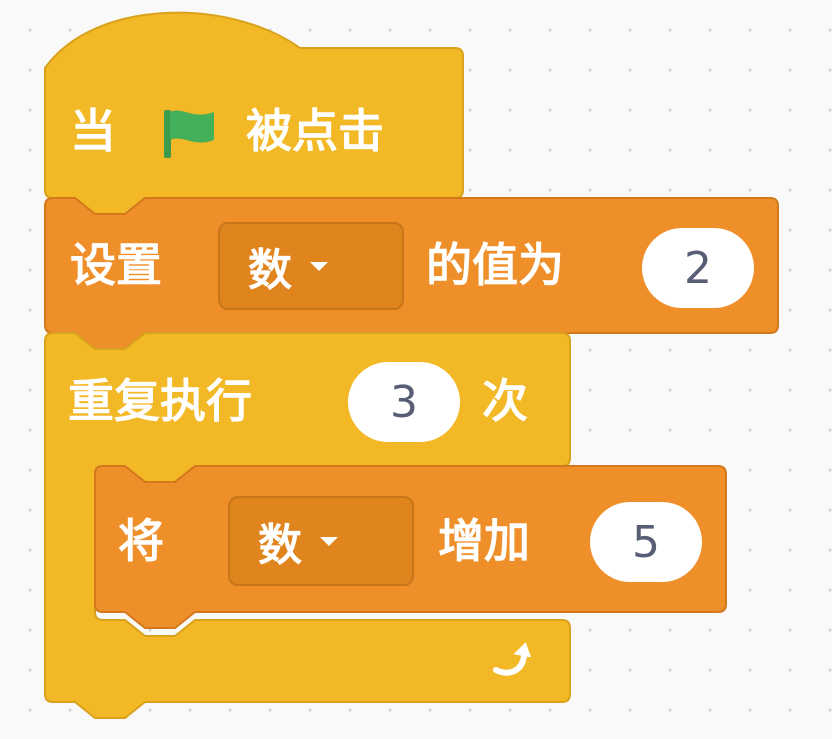 Image resolution: width=832 pixels, height=739 pixels. I want to click on set-variable-dropdown: 数, so click(311, 266).